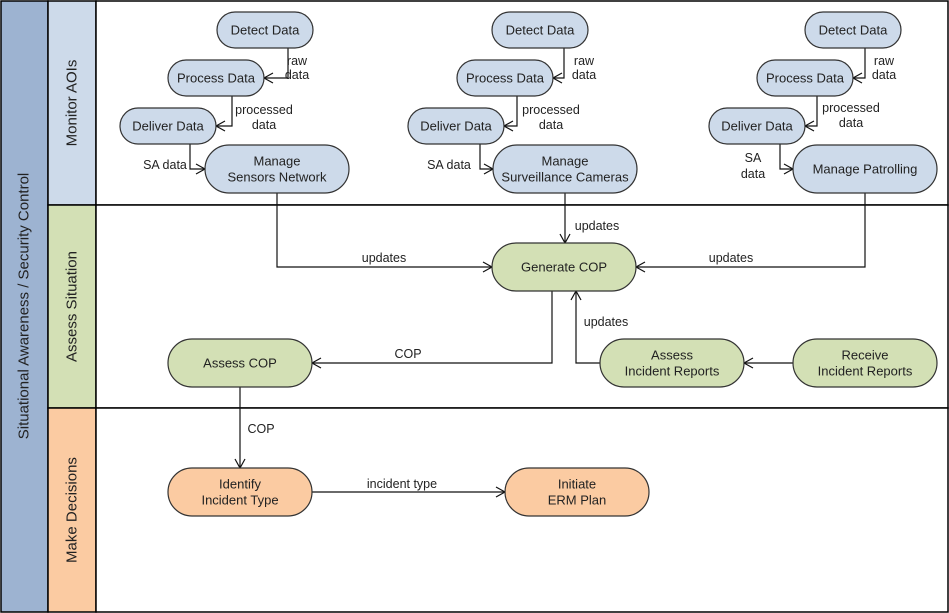 This screenshot has width=949, height=613. Describe the element at coordinates (865, 355) in the screenshot. I see `activity-label: Receive` at that location.